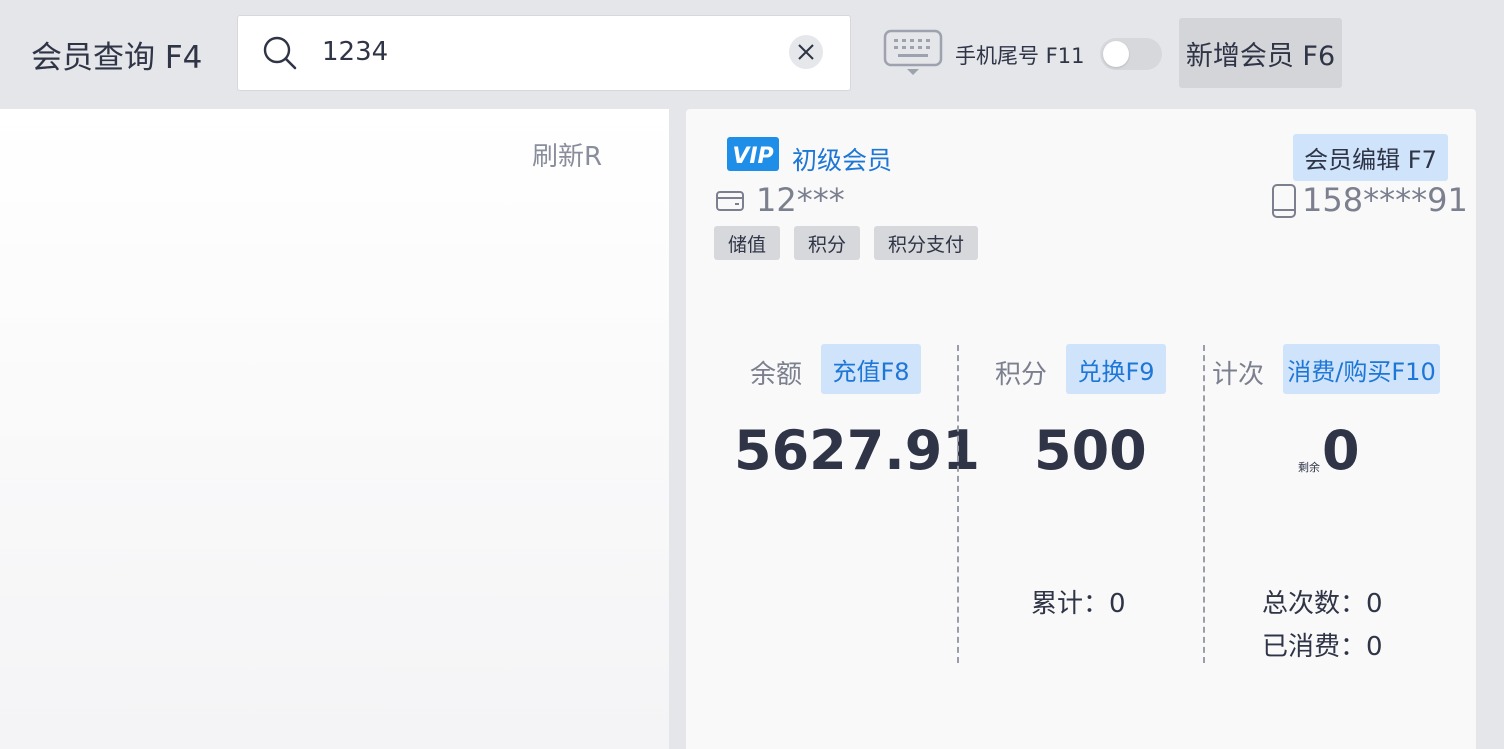  I want to click on balance-value: 5627.91, so click(857, 450).